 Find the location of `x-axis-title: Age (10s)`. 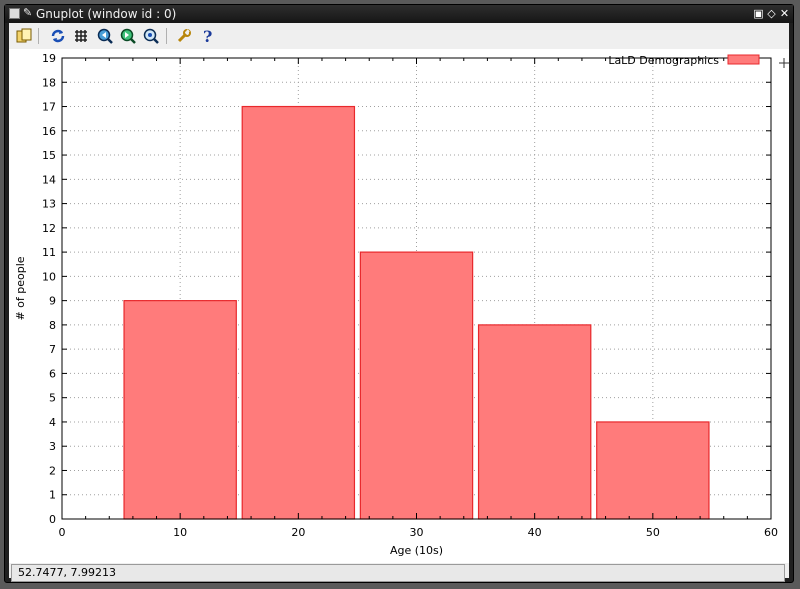

x-axis-title: Age (10s) is located at coordinates (416, 550).